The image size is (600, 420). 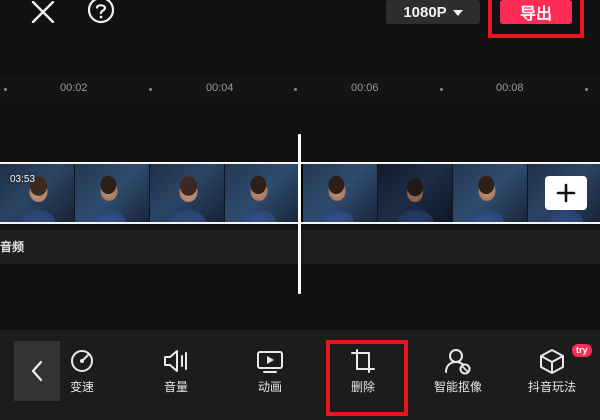 What do you see at coordinates (458, 362) in the screenshot?
I see `smart-cutout-icon` at bounding box center [458, 362].